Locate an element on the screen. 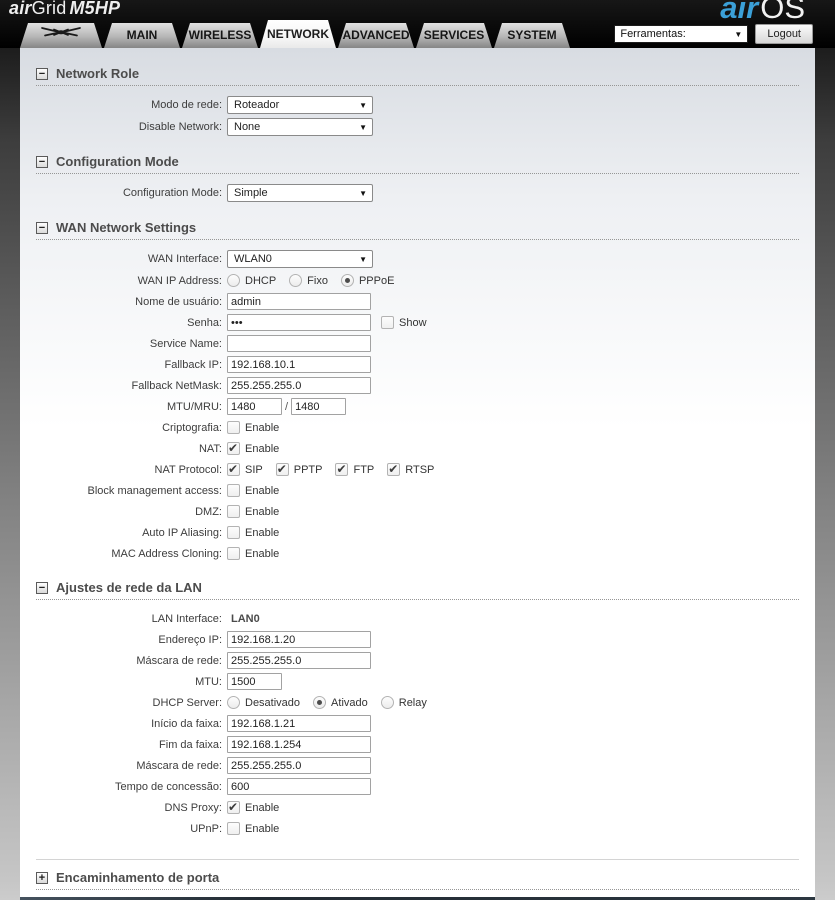 The width and height of the screenshot is (835, 900). radio-option-ativado: Ativado is located at coordinates (340, 702).